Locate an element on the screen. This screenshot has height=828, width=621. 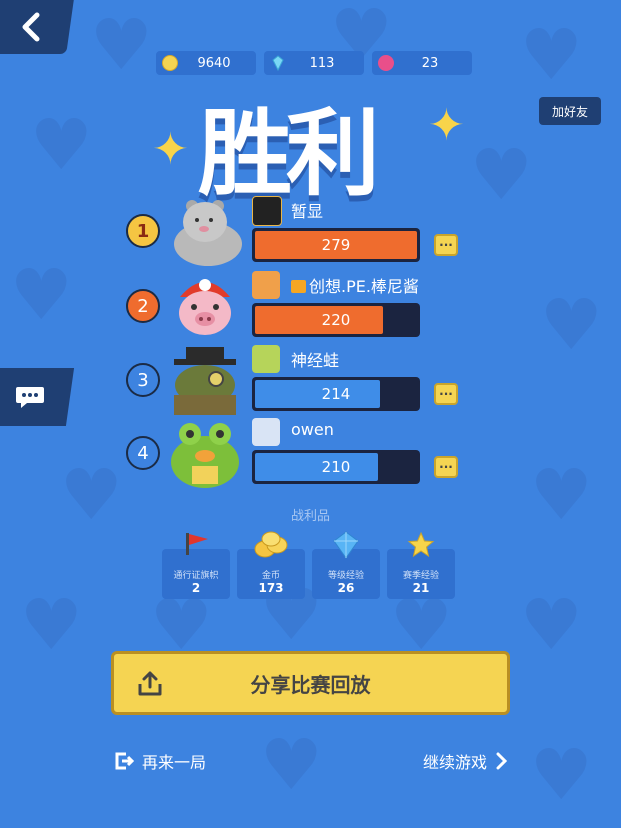
lotus-icon is located at coordinates (386, 63).